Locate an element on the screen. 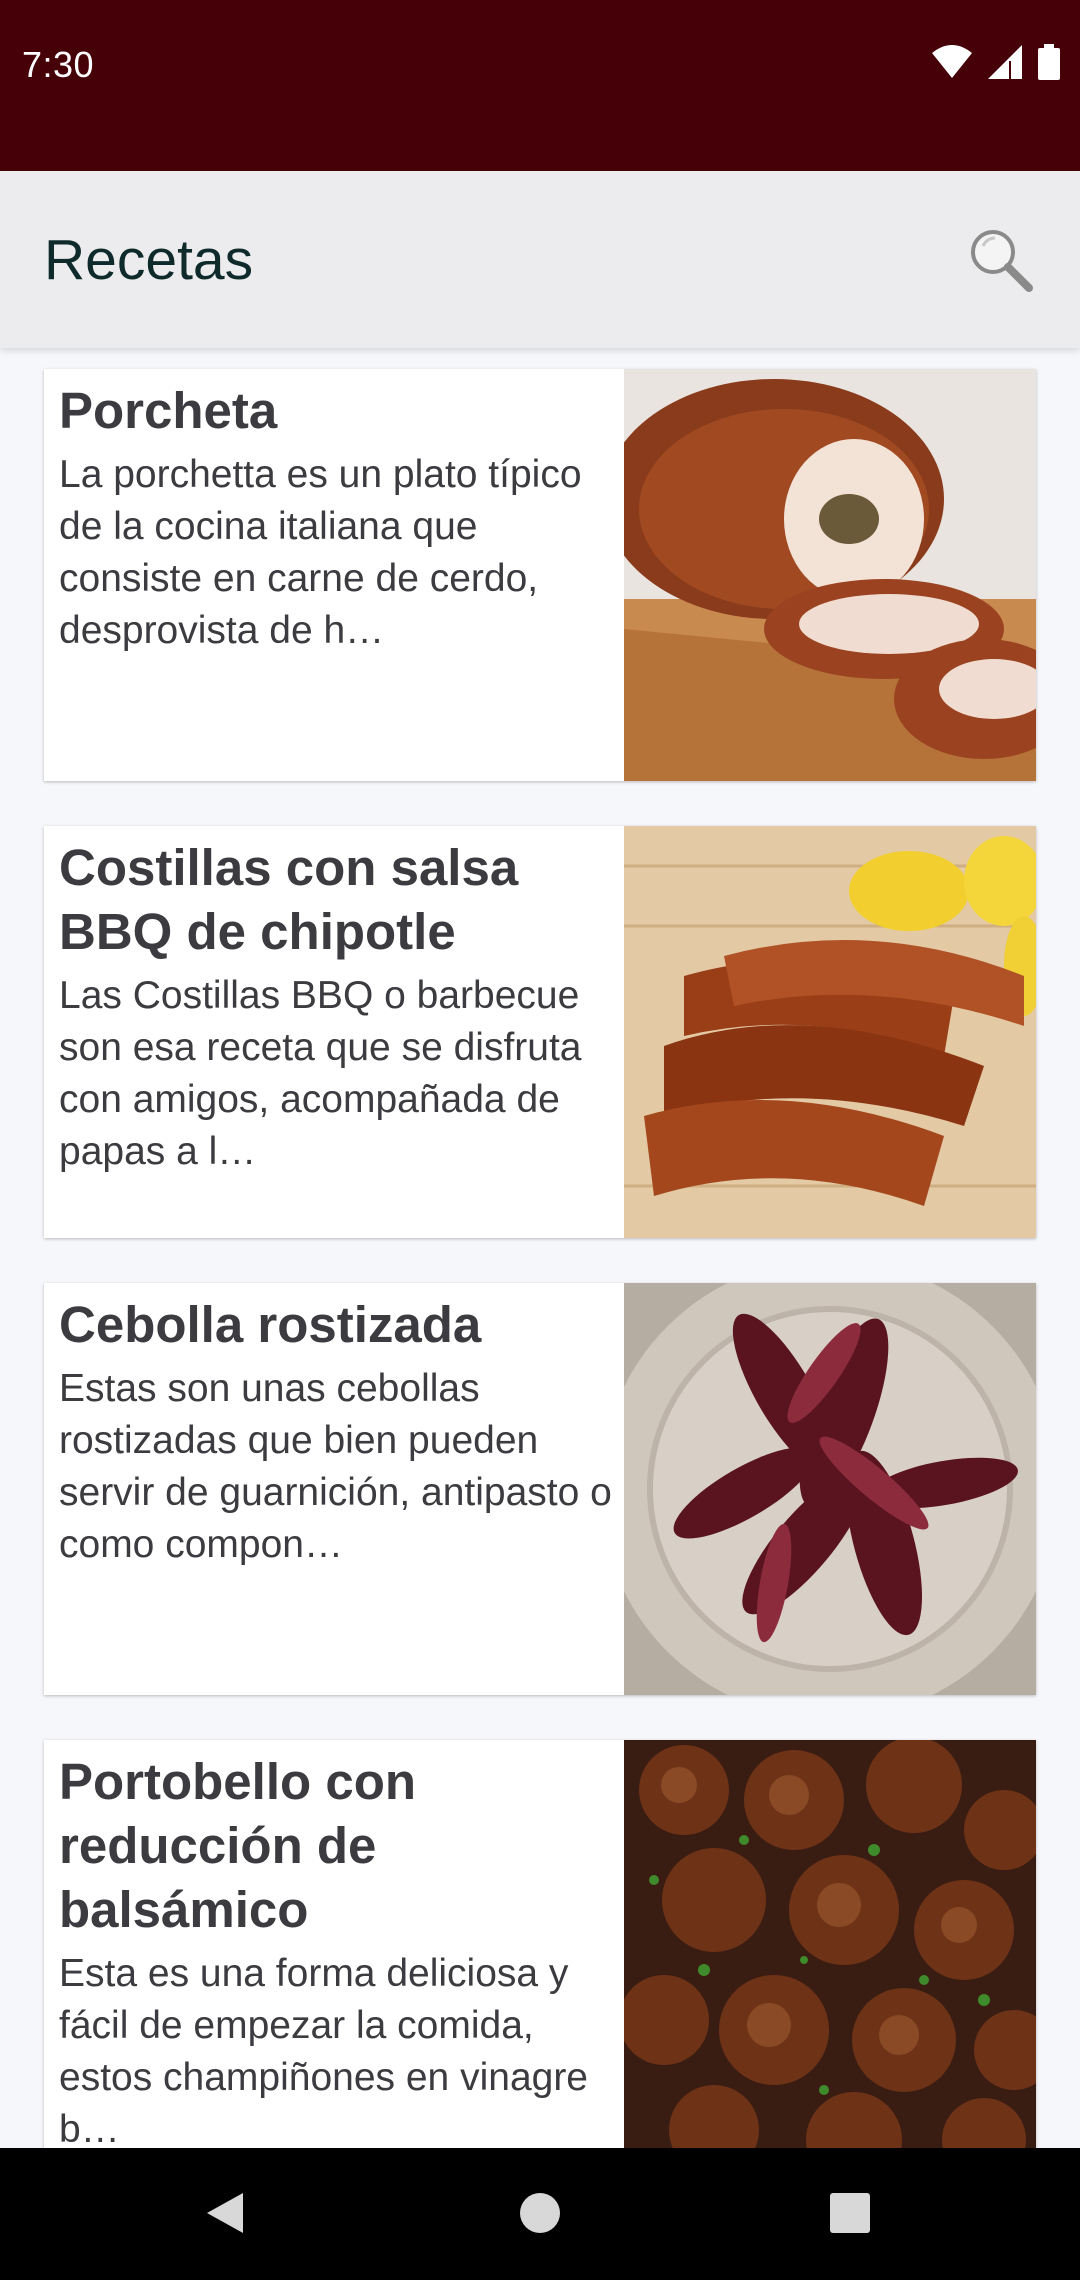 This screenshot has width=1080, height=2280. recipe-title: Porcheta is located at coordinates (168, 410).